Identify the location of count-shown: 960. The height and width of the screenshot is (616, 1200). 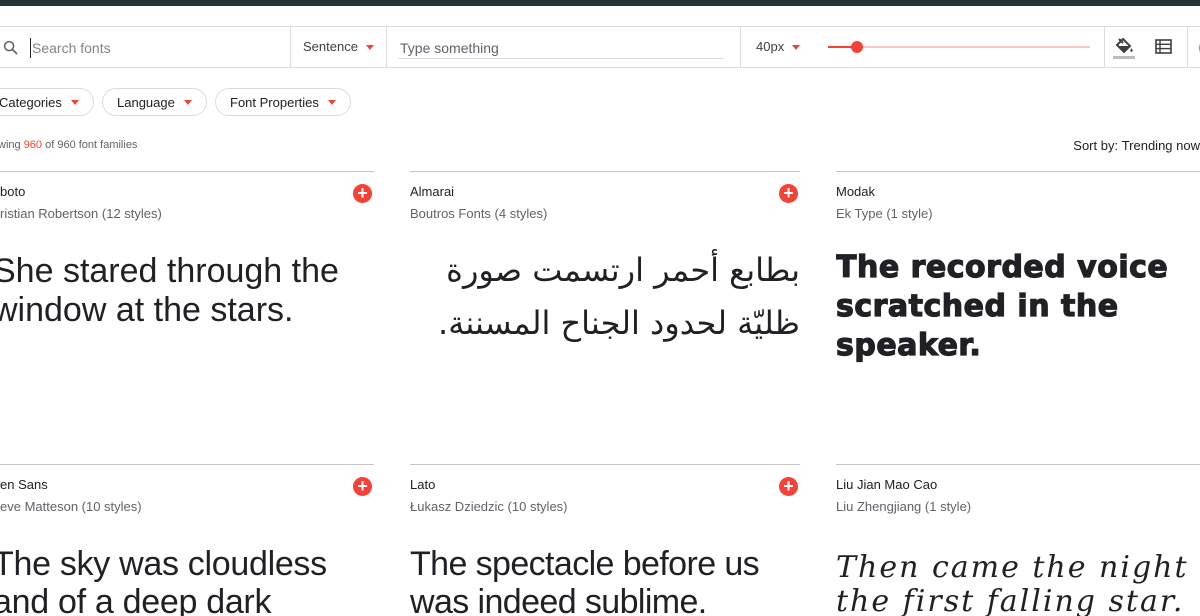
(33, 145).